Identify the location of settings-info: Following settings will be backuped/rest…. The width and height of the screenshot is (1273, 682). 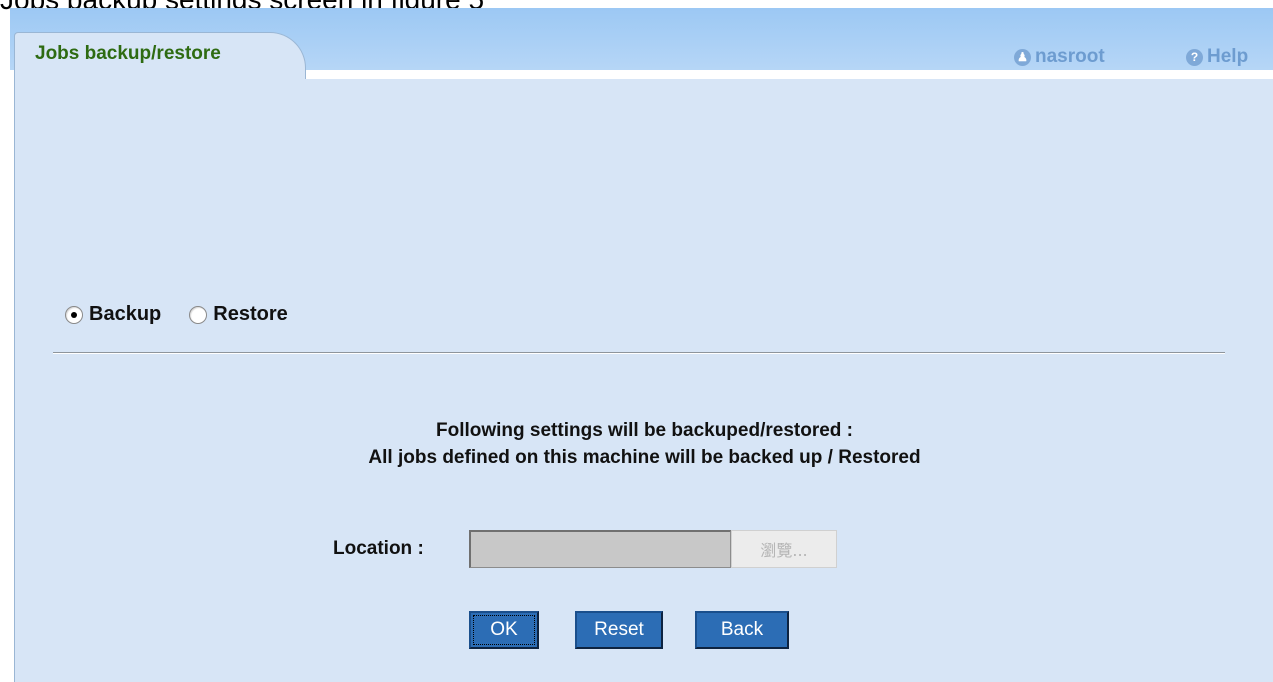
(644, 444).